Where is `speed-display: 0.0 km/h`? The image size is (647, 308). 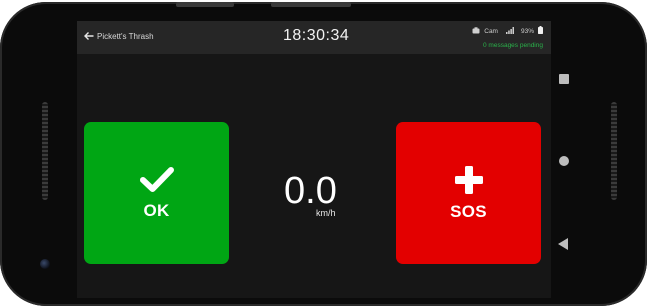 speed-display: 0.0 km/h is located at coordinates (317, 196).